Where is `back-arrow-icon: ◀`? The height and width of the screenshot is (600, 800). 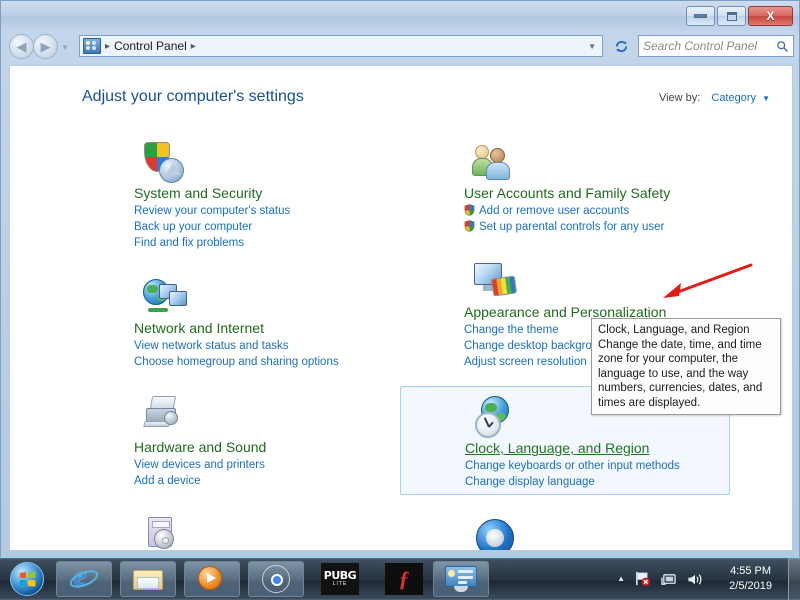 back-arrow-icon: ◀ is located at coordinates (21, 46).